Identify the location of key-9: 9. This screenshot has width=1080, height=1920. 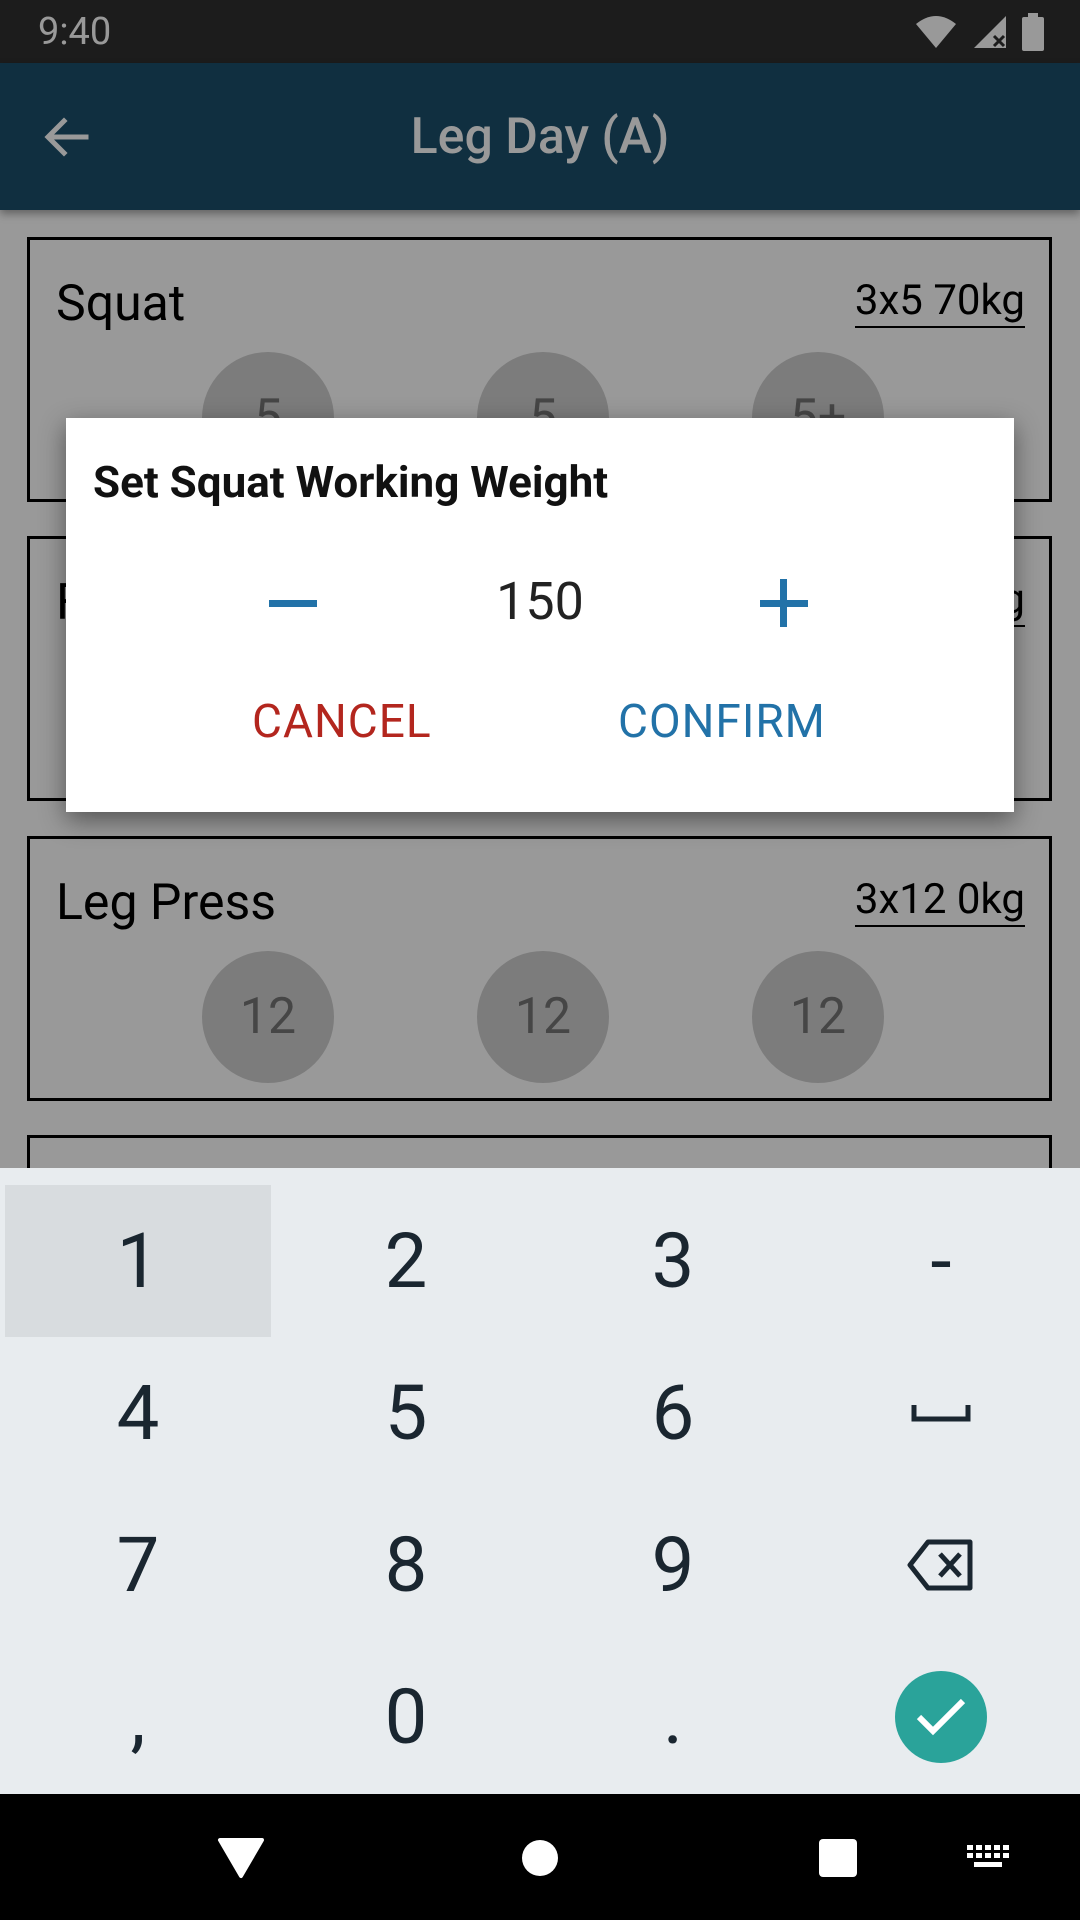
(673, 1565).